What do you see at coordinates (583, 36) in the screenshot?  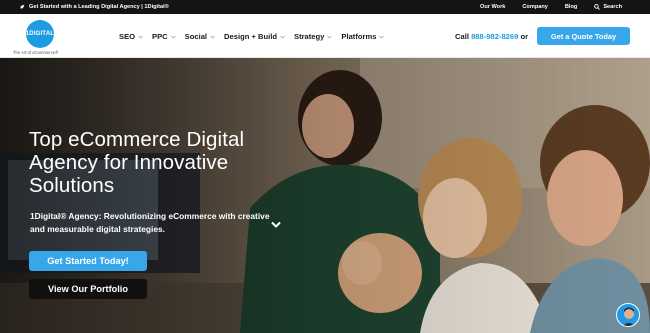 I see `get-quote-button: Get a Quote Today` at bounding box center [583, 36].